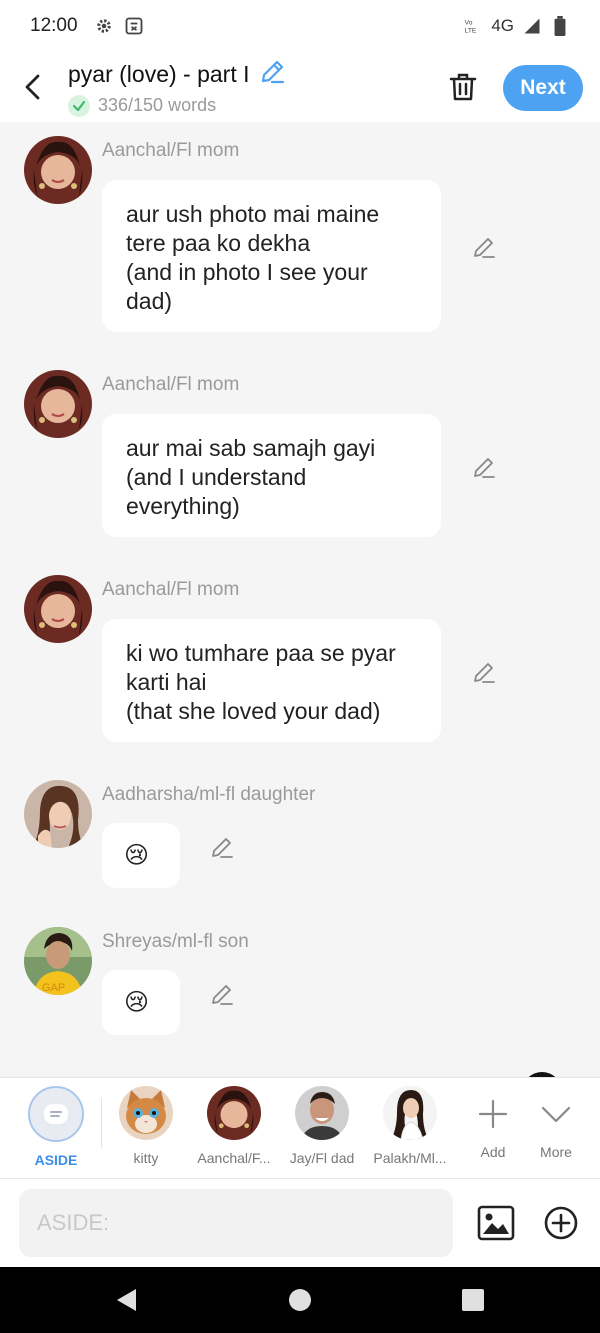 The height and width of the screenshot is (1333, 600). I want to click on more-button: More, so click(556, 1123).